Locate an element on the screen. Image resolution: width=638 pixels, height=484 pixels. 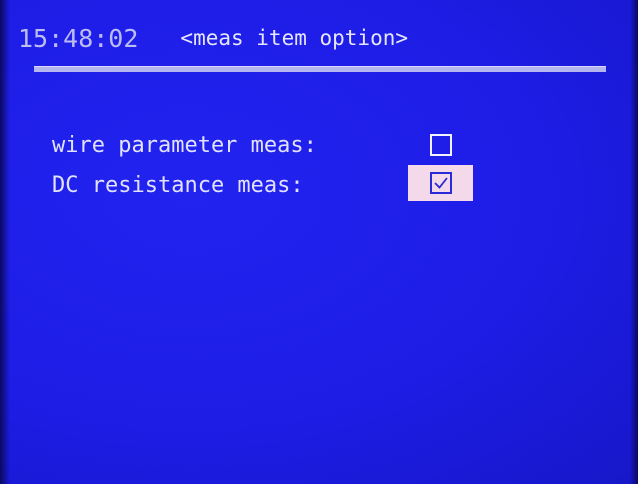
checkbox-checked-icon is located at coordinates (441, 183).